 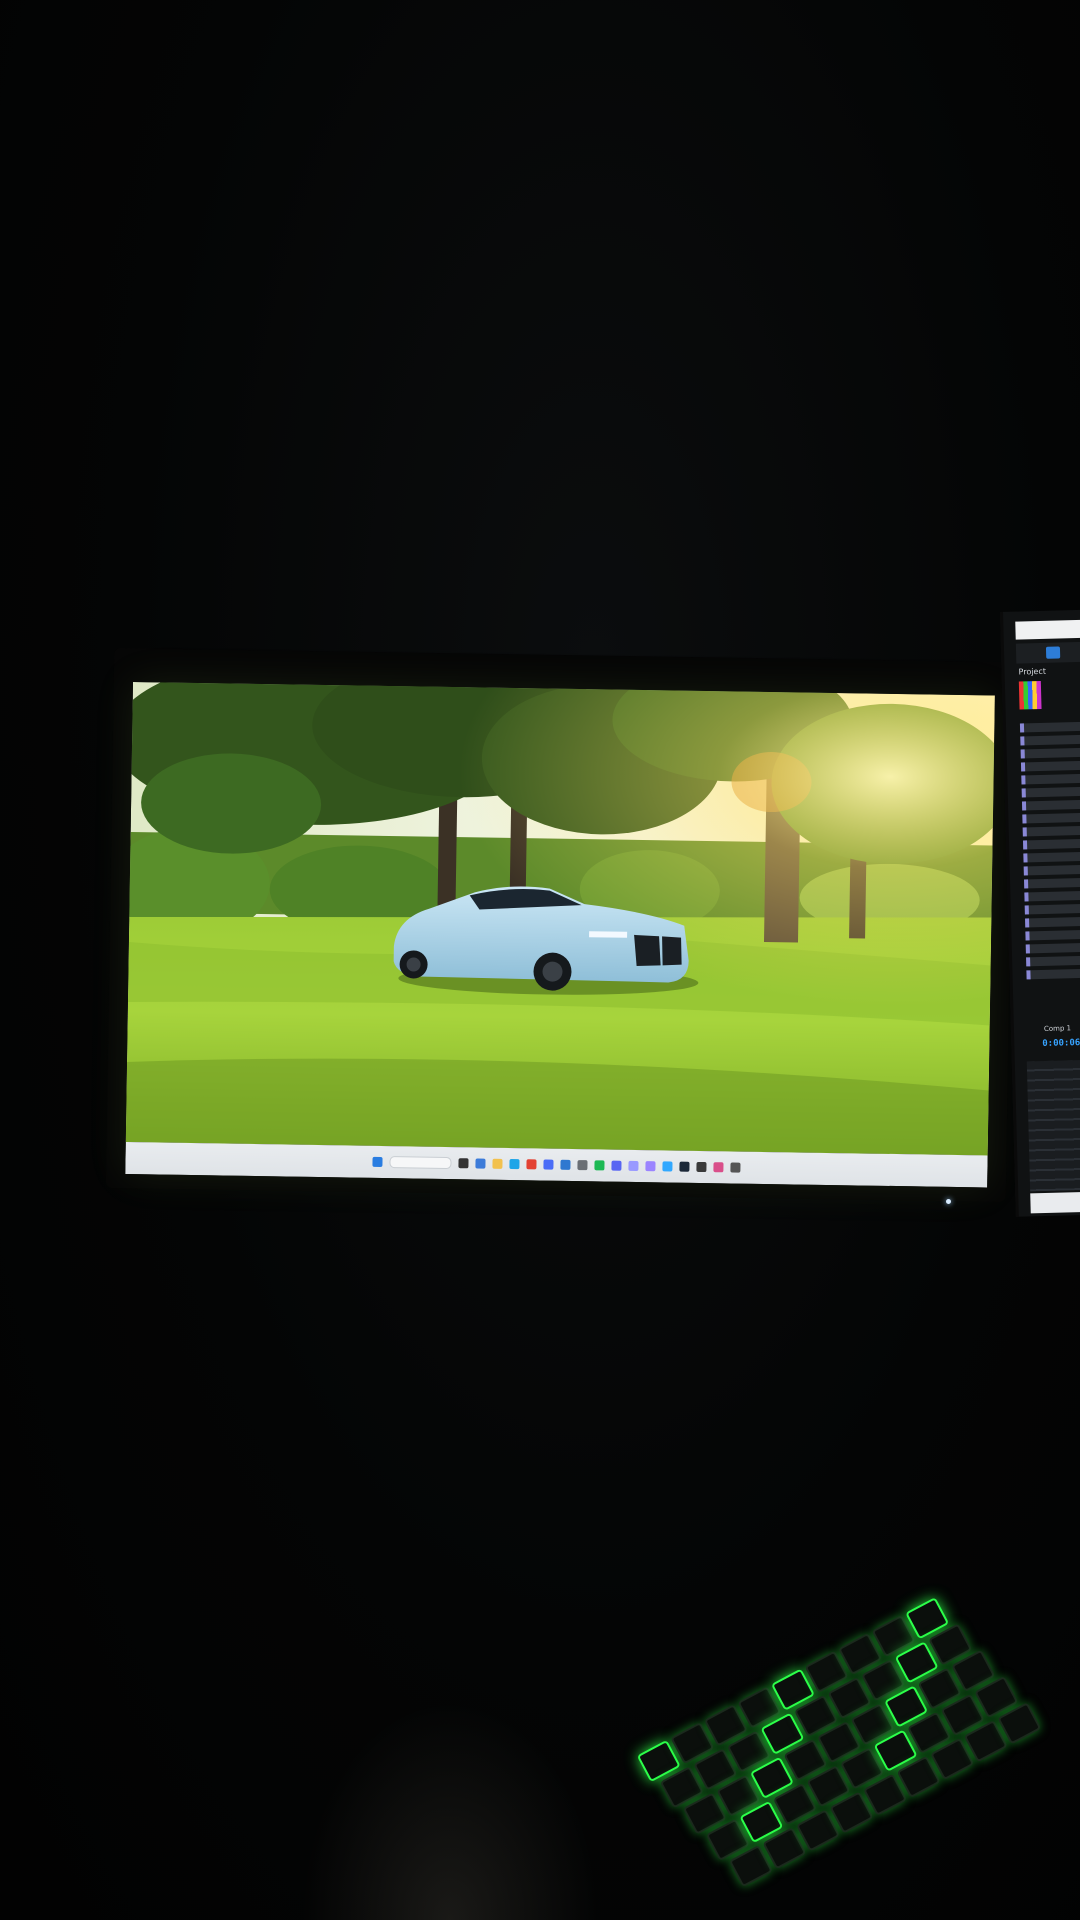 I want to click on ae-timeline-tracks, so click(x=1053, y=1125).